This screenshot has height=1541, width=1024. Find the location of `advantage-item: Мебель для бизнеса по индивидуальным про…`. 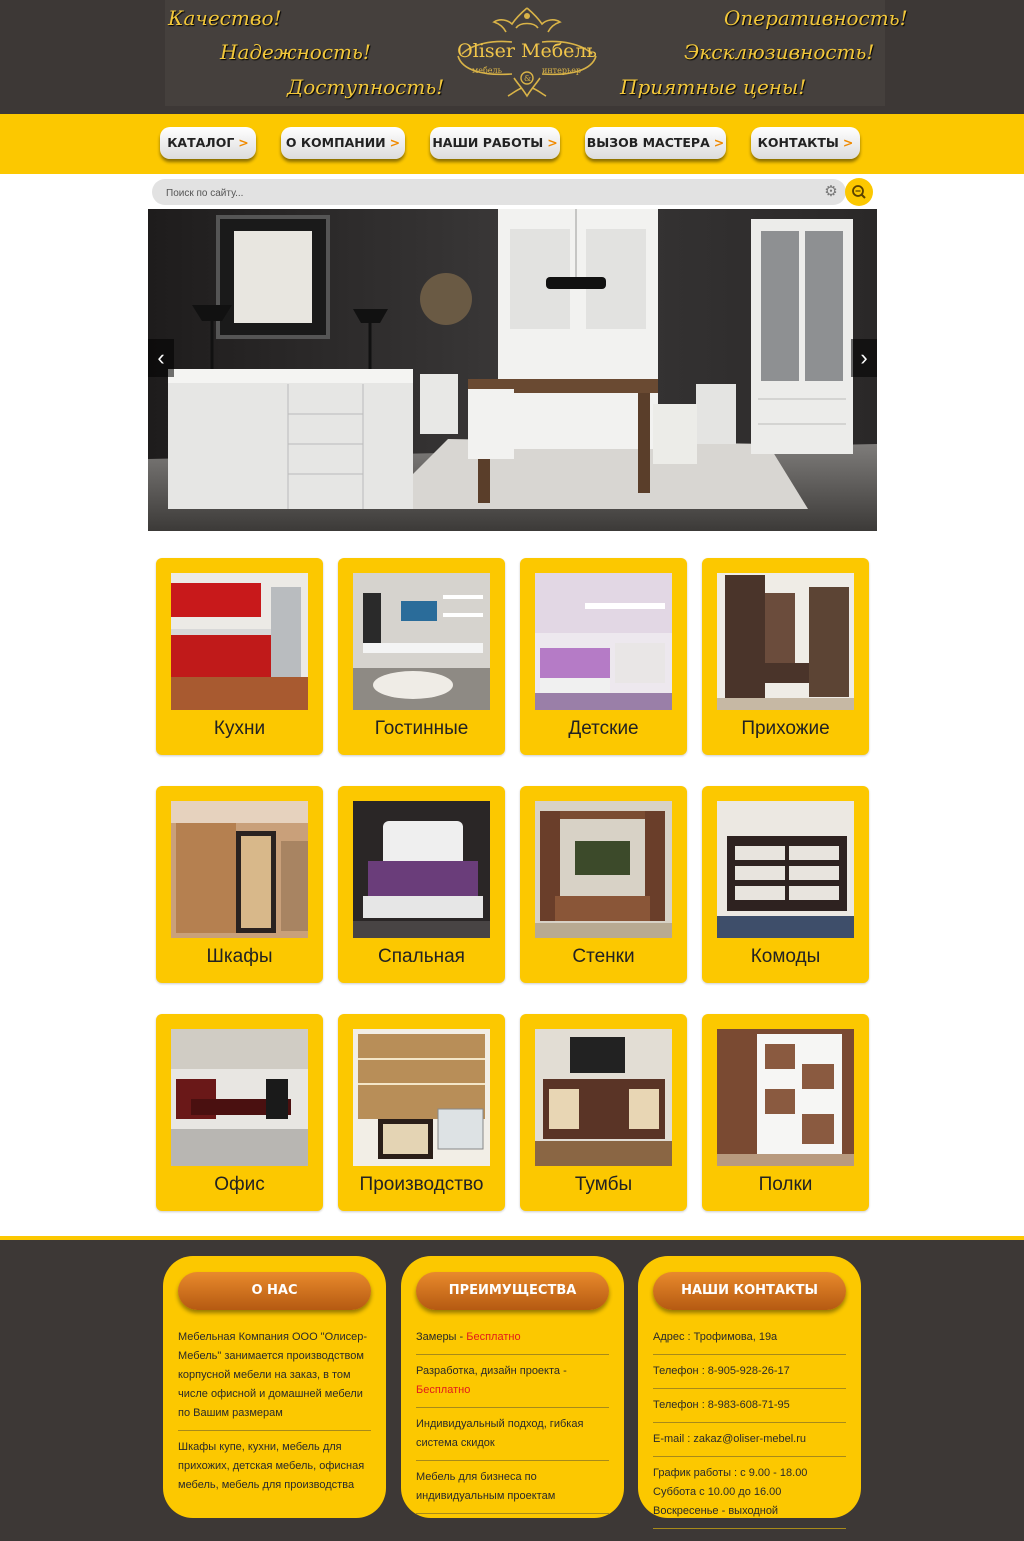

advantage-item: Мебель для бизнеса по индивидуальным про… is located at coordinates (512, 1491).